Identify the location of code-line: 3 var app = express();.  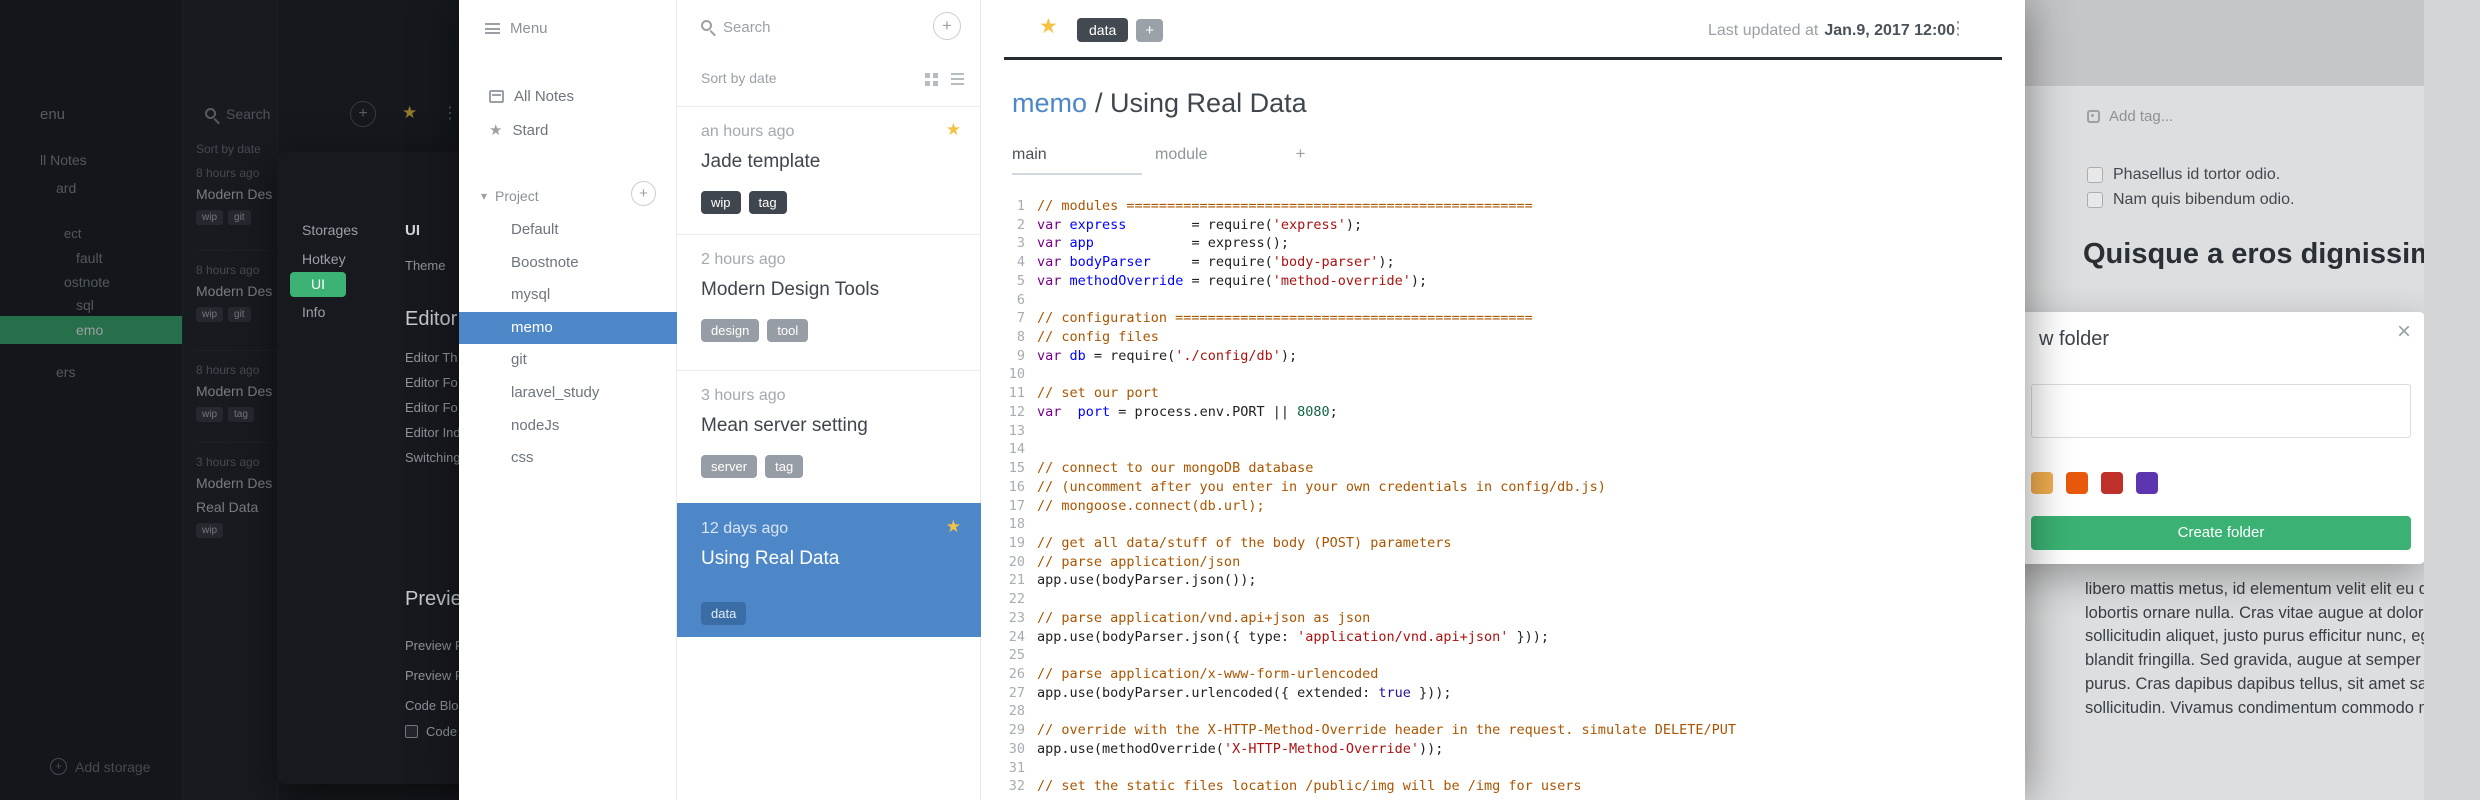
(1503, 243).